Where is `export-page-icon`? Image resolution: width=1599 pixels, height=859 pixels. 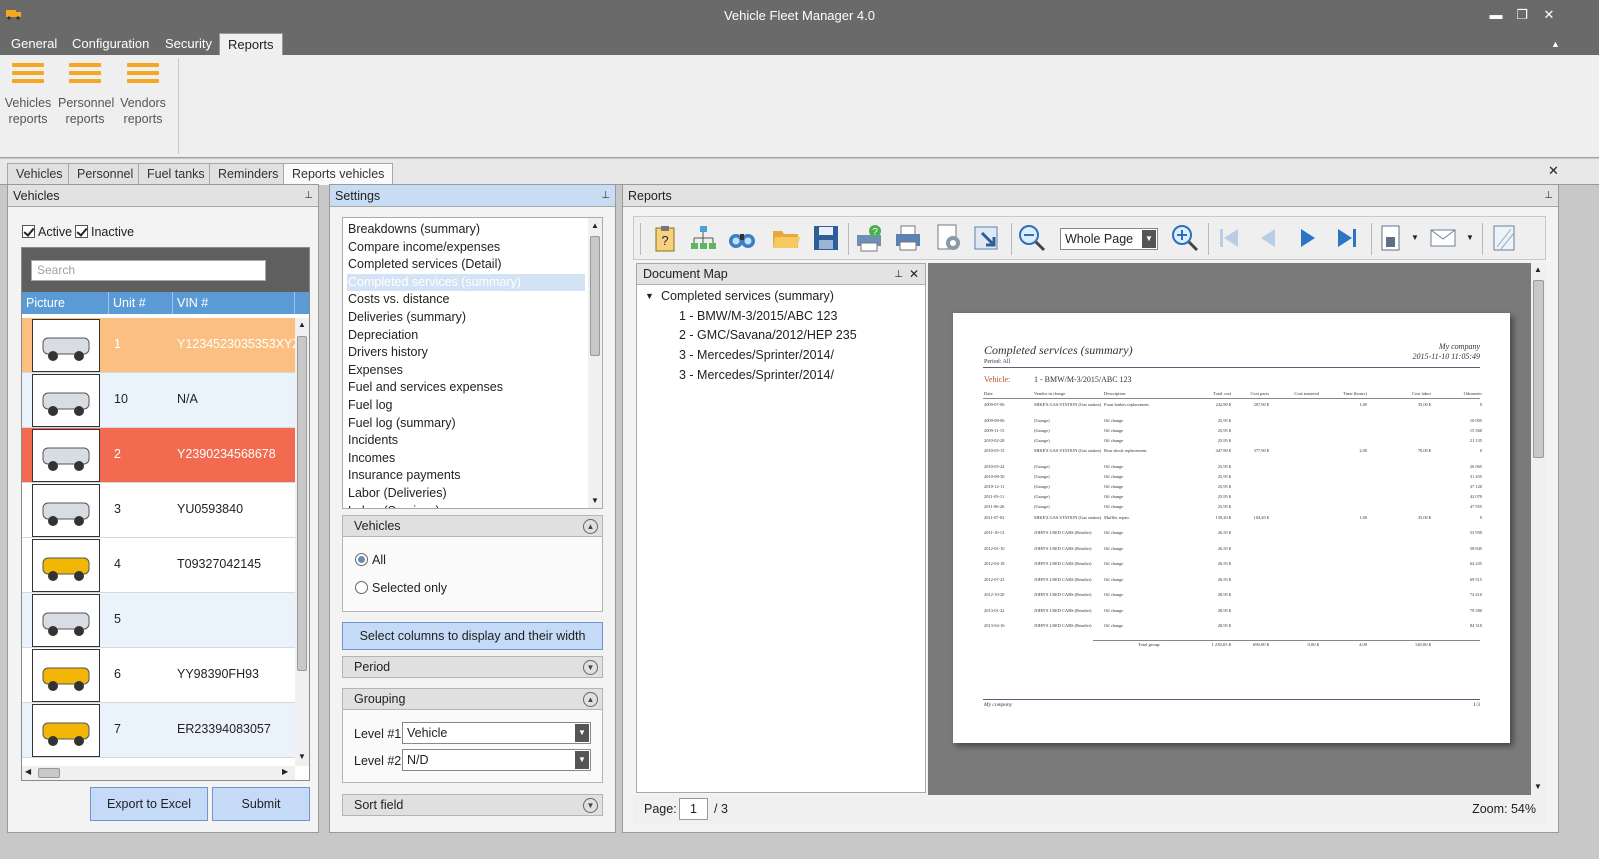
export-page-icon is located at coordinates (987, 238).